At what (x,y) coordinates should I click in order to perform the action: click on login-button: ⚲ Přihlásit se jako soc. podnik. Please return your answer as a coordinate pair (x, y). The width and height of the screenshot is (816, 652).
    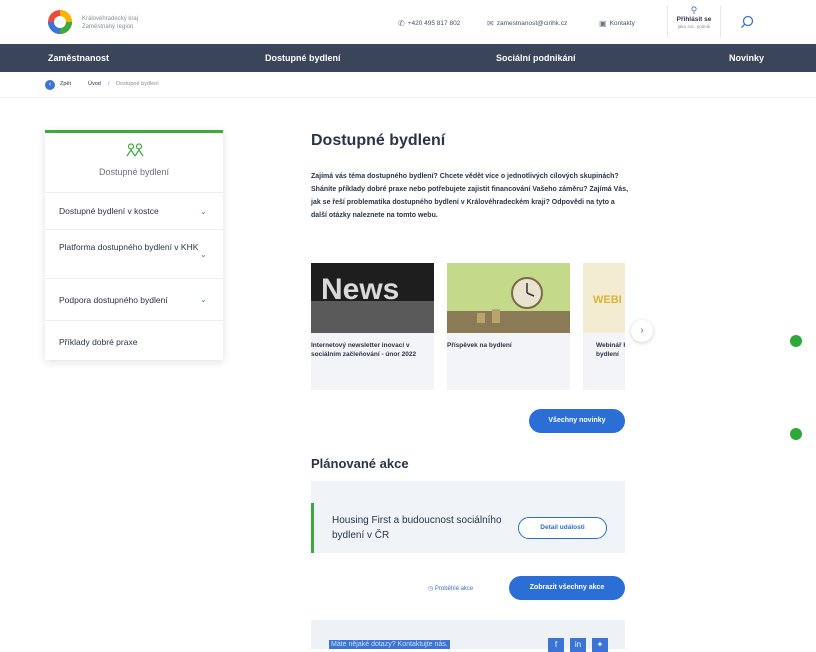
    Looking at the image, I should click on (694, 22).